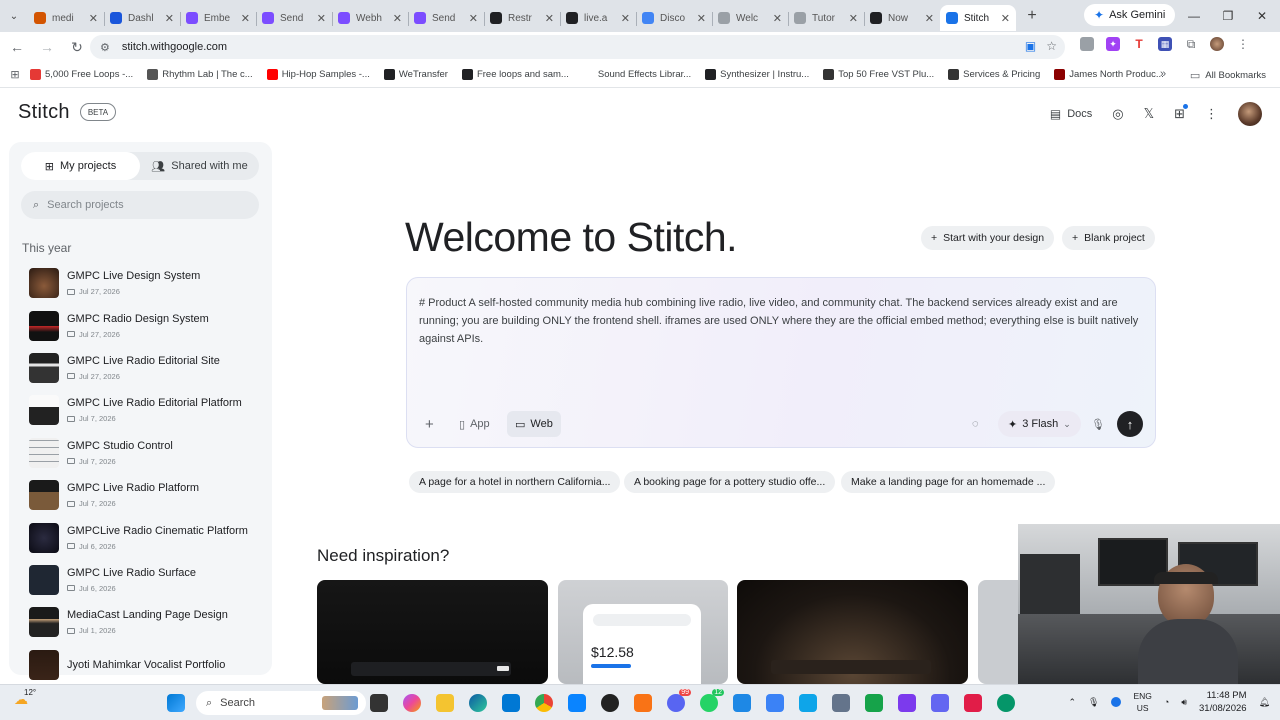 The image size is (1280, 720). What do you see at coordinates (577, 47) in the screenshot?
I see `address-bar: ⚙ stitch.withgoogle.com ▣ ☆` at bounding box center [577, 47].